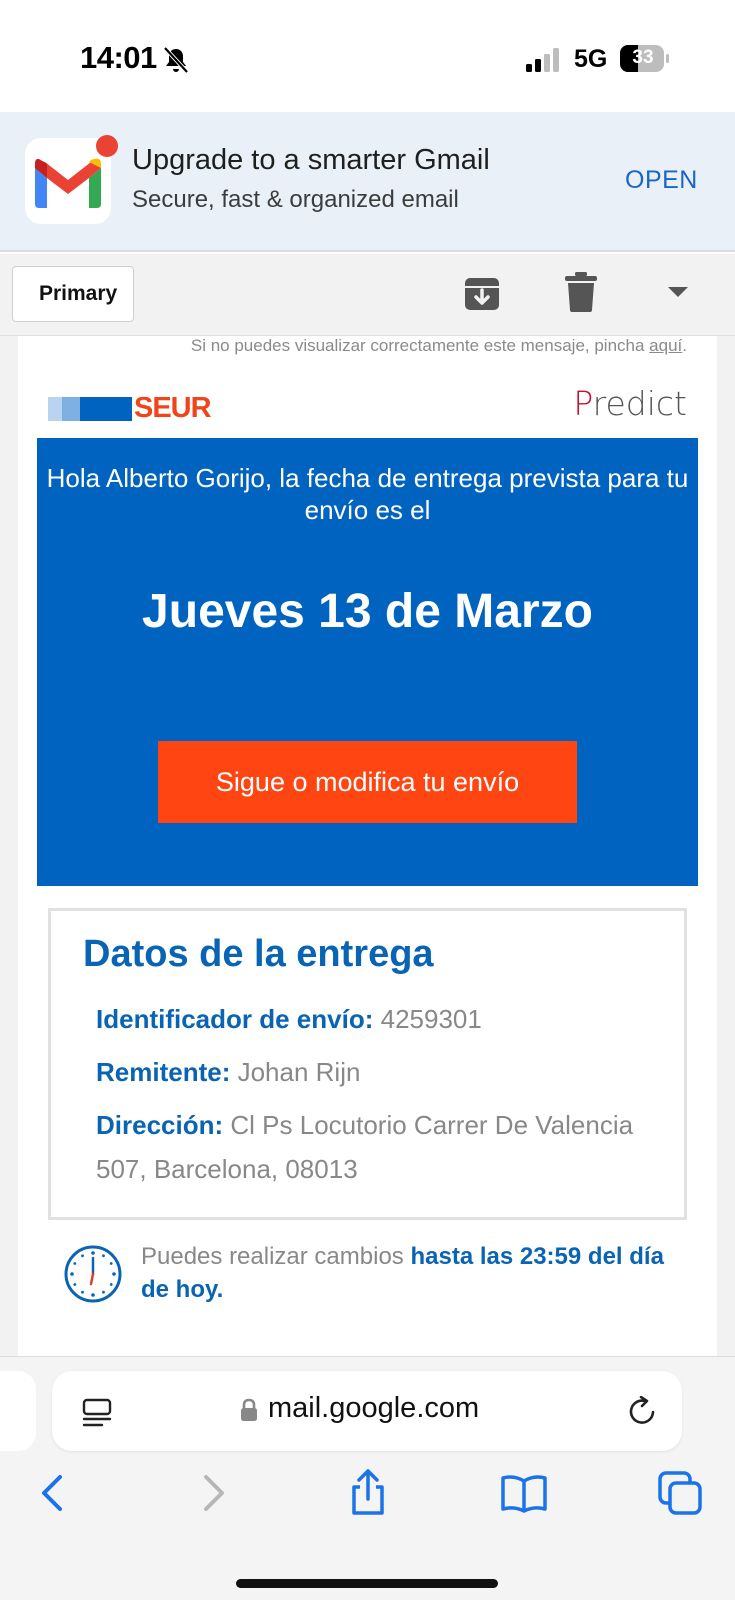 This screenshot has height=1600, width=735. What do you see at coordinates (249, 1409) in the screenshot?
I see `lock-icon` at bounding box center [249, 1409].